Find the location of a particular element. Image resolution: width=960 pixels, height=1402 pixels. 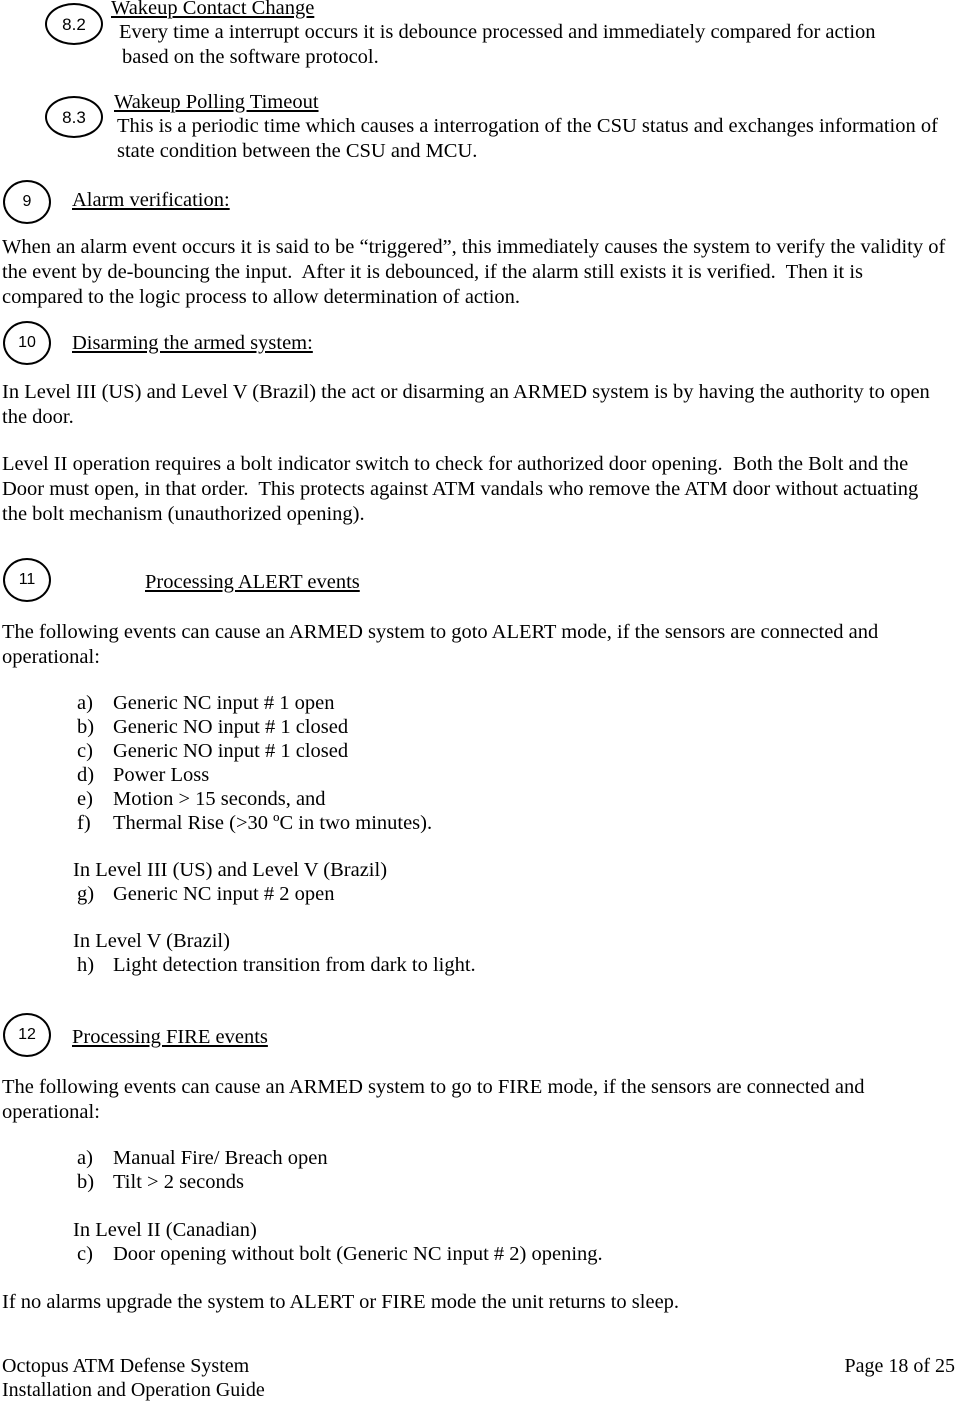

list-item: b) Tilt > 2 seconds is located at coordinates (160, 1182).